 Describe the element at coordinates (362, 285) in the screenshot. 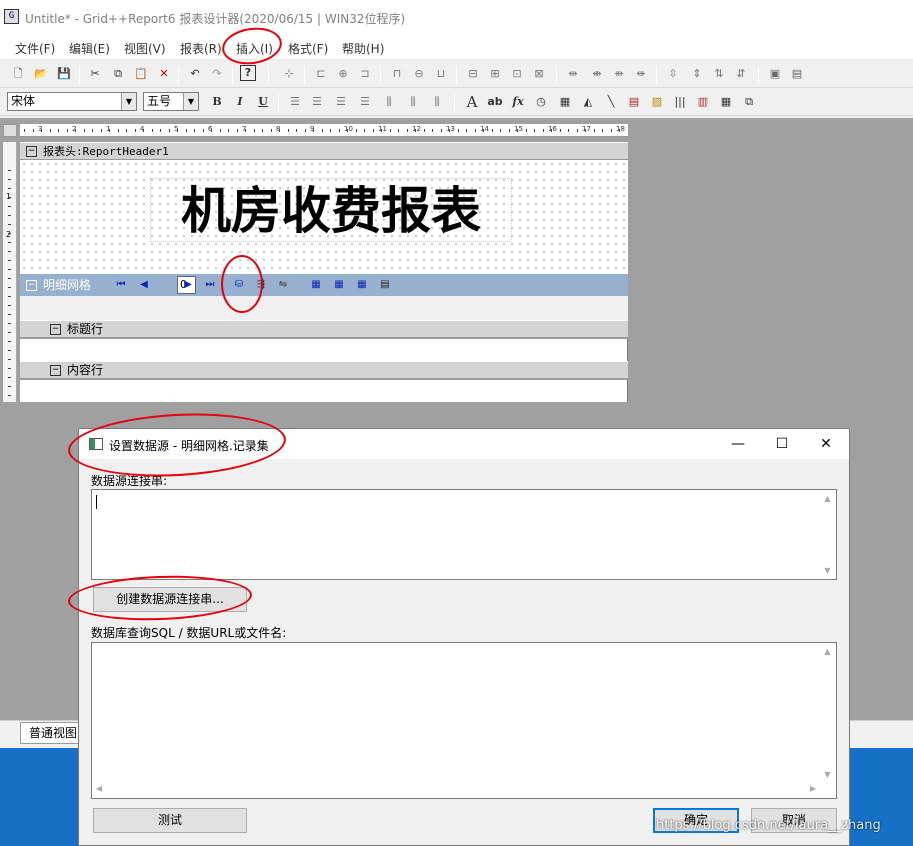

I see `group-icon: ▦` at that location.